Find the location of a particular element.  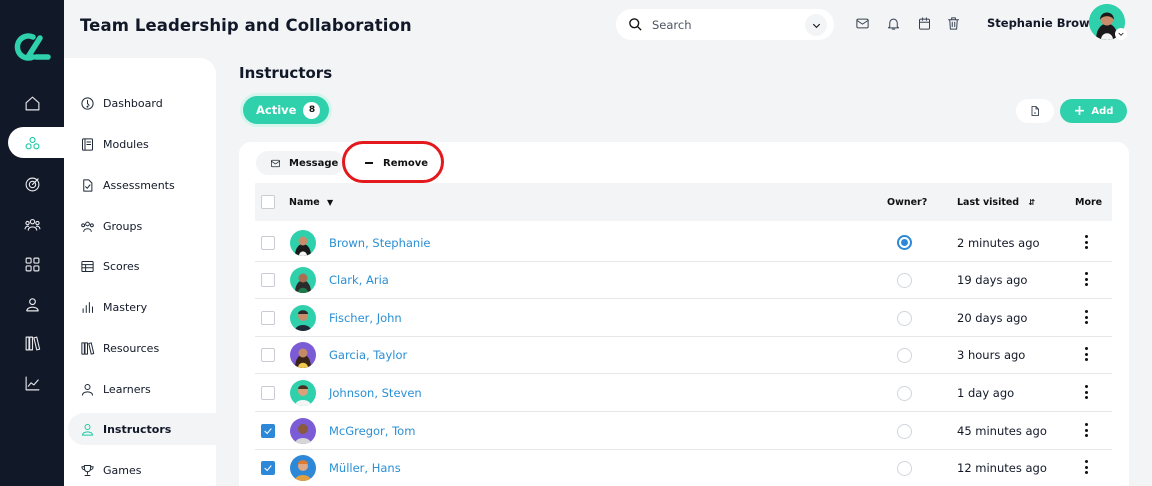

users-icon is located at coordinates (32, 224).